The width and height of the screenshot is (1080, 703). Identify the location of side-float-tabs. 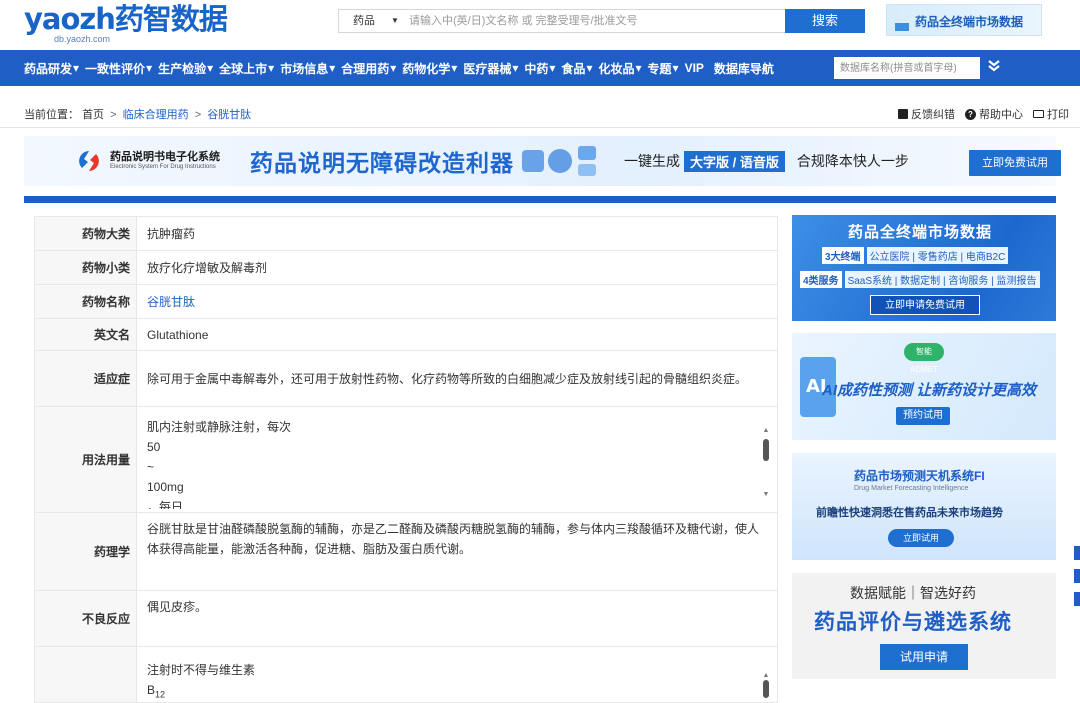
(1077, 580).